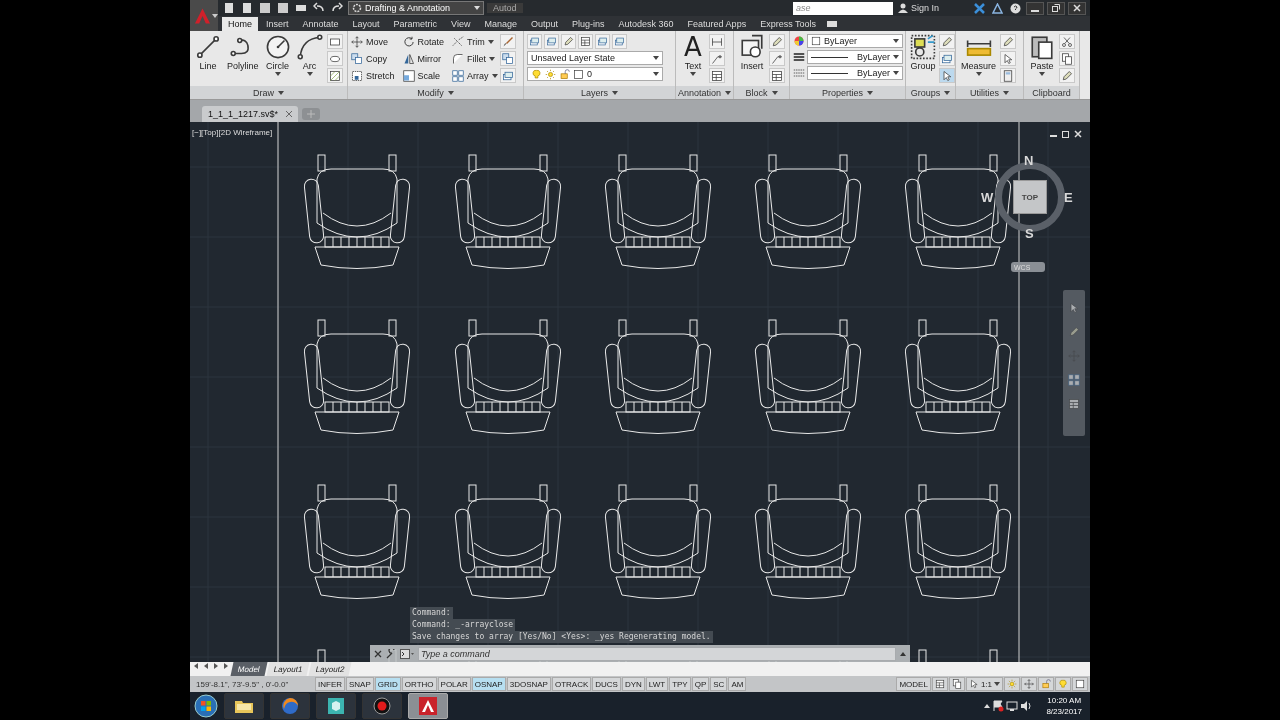 This screenshot has width=1280, height=720. Describe the element at coordinates (387, 684) in the screenshot. I see `status-toggle: GRID` at that location.